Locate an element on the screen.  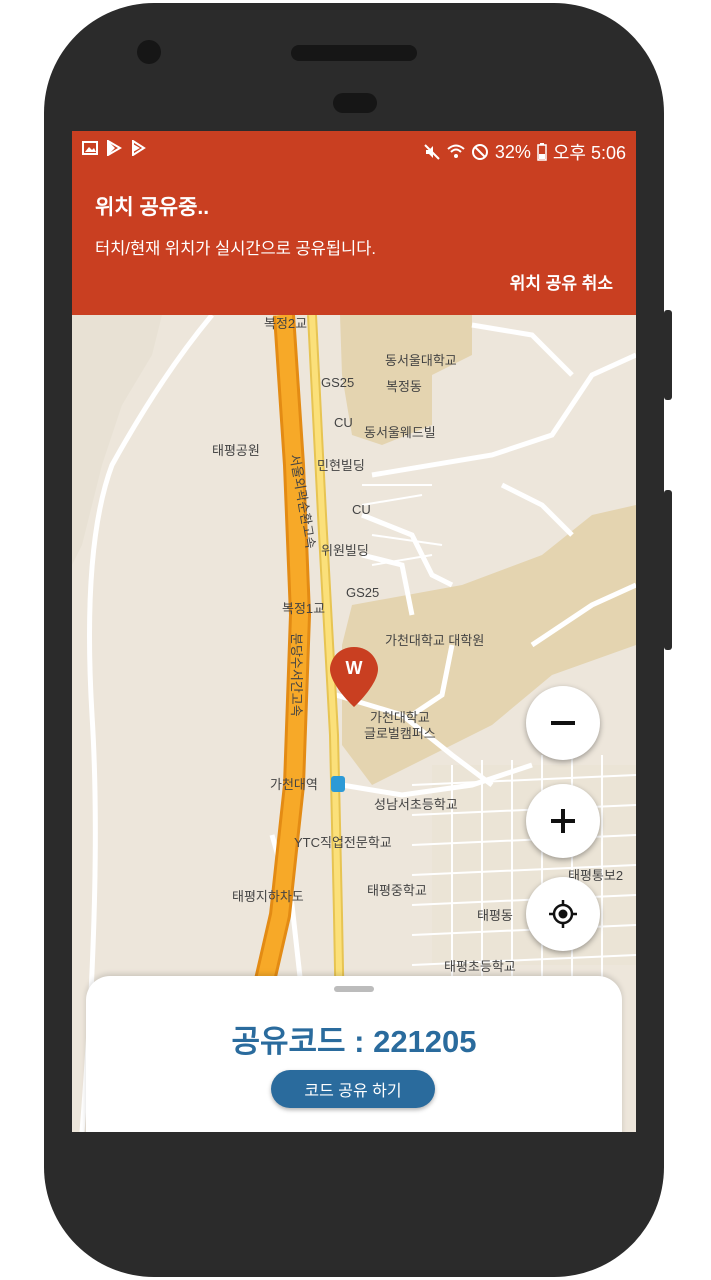
map-label: 태평지하차도 is located at coordinates (268, 896).